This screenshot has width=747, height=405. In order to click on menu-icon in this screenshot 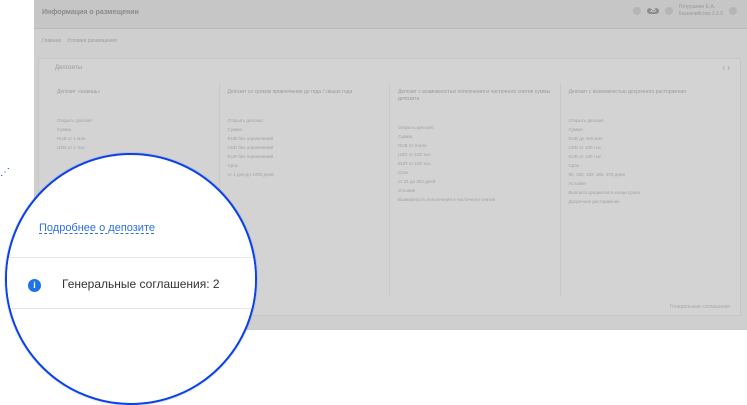, I will do `click(733, 11)`.